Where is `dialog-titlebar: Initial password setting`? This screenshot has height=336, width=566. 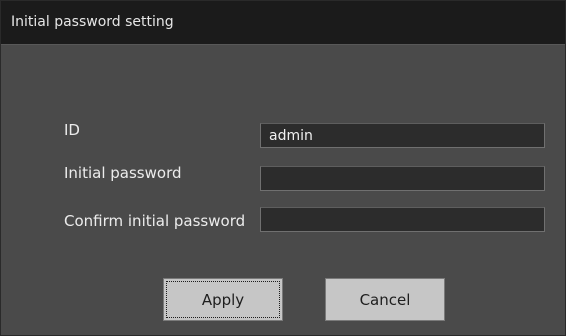
dialog-titlebar: Initial password setting is located at coordinates (283, 23).